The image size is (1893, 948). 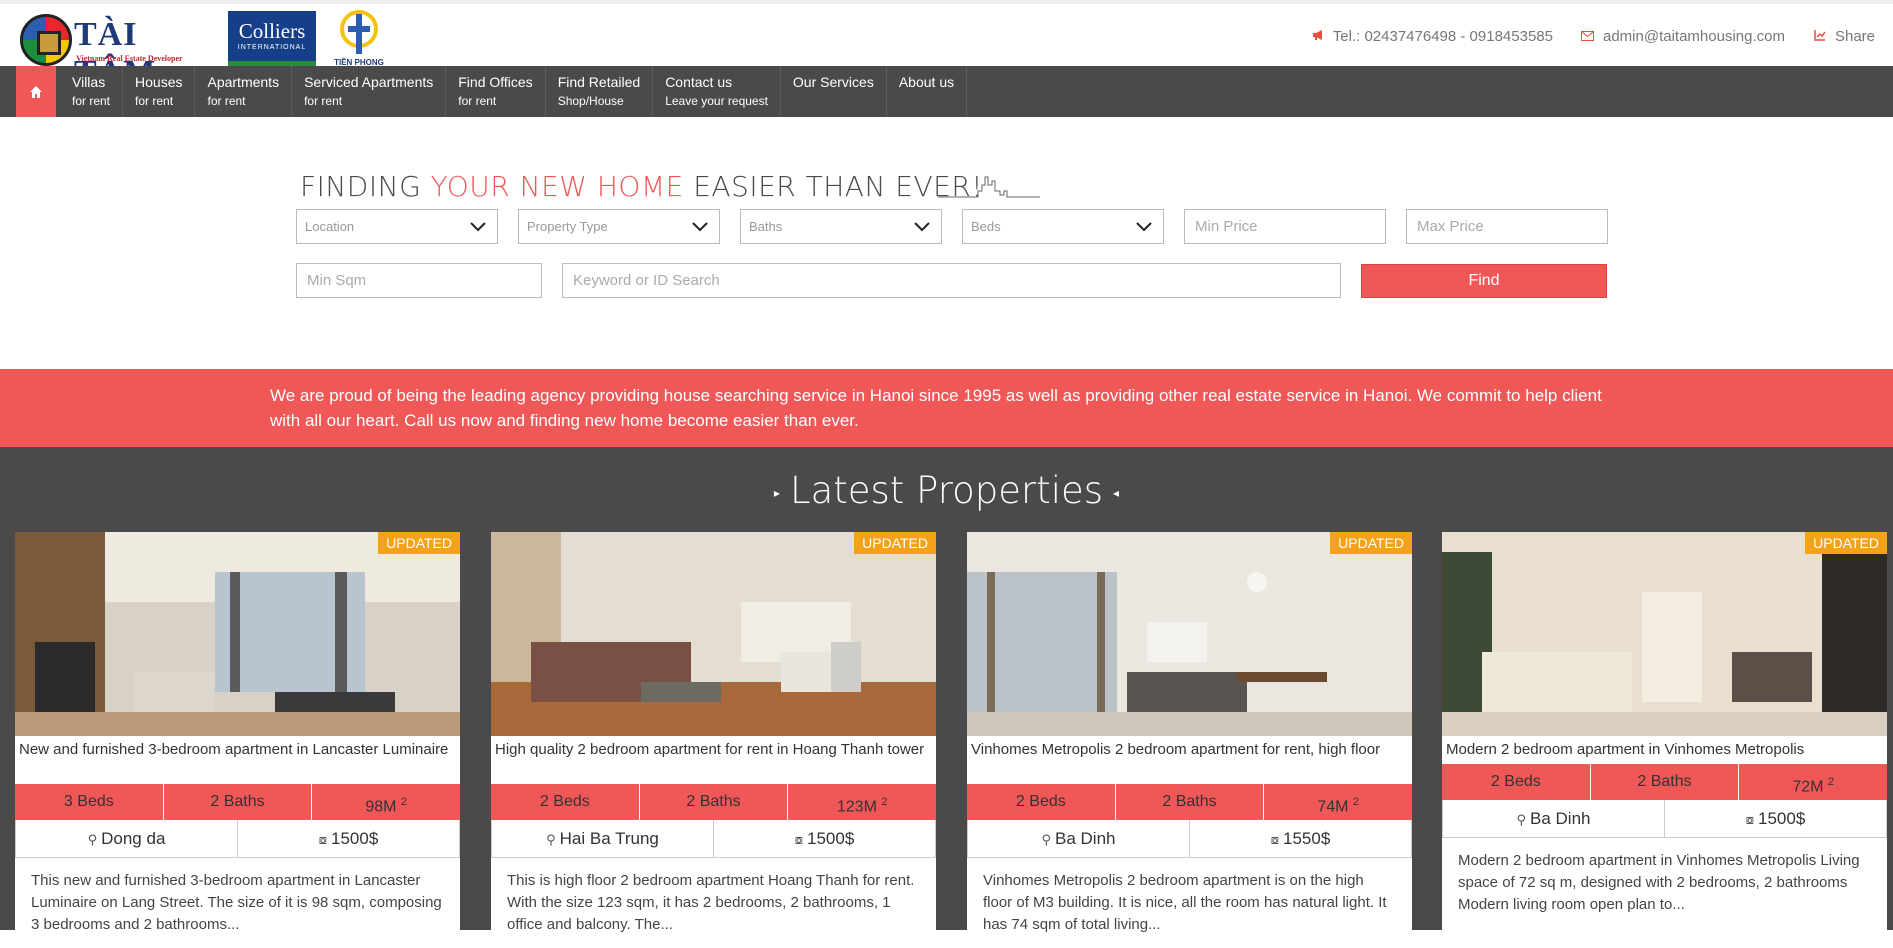 What do you see at coordinates (272, 31) in the screenshot?
I see `colliers-name: Colliers` at bounding box center [272, 31].